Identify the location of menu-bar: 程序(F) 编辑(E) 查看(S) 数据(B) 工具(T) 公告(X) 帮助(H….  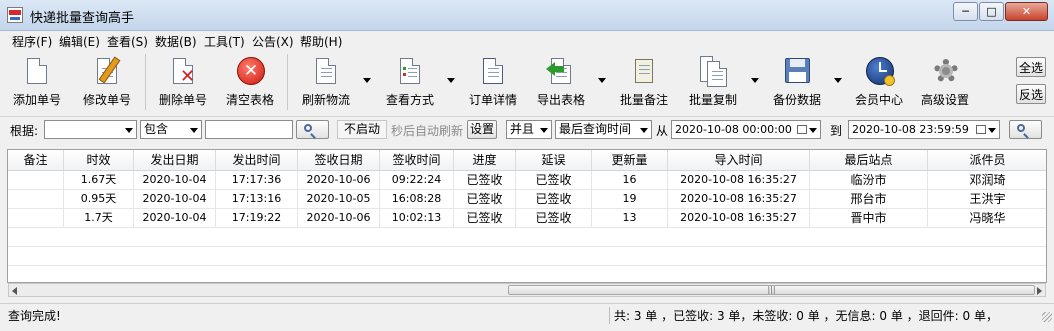
(527, 40).